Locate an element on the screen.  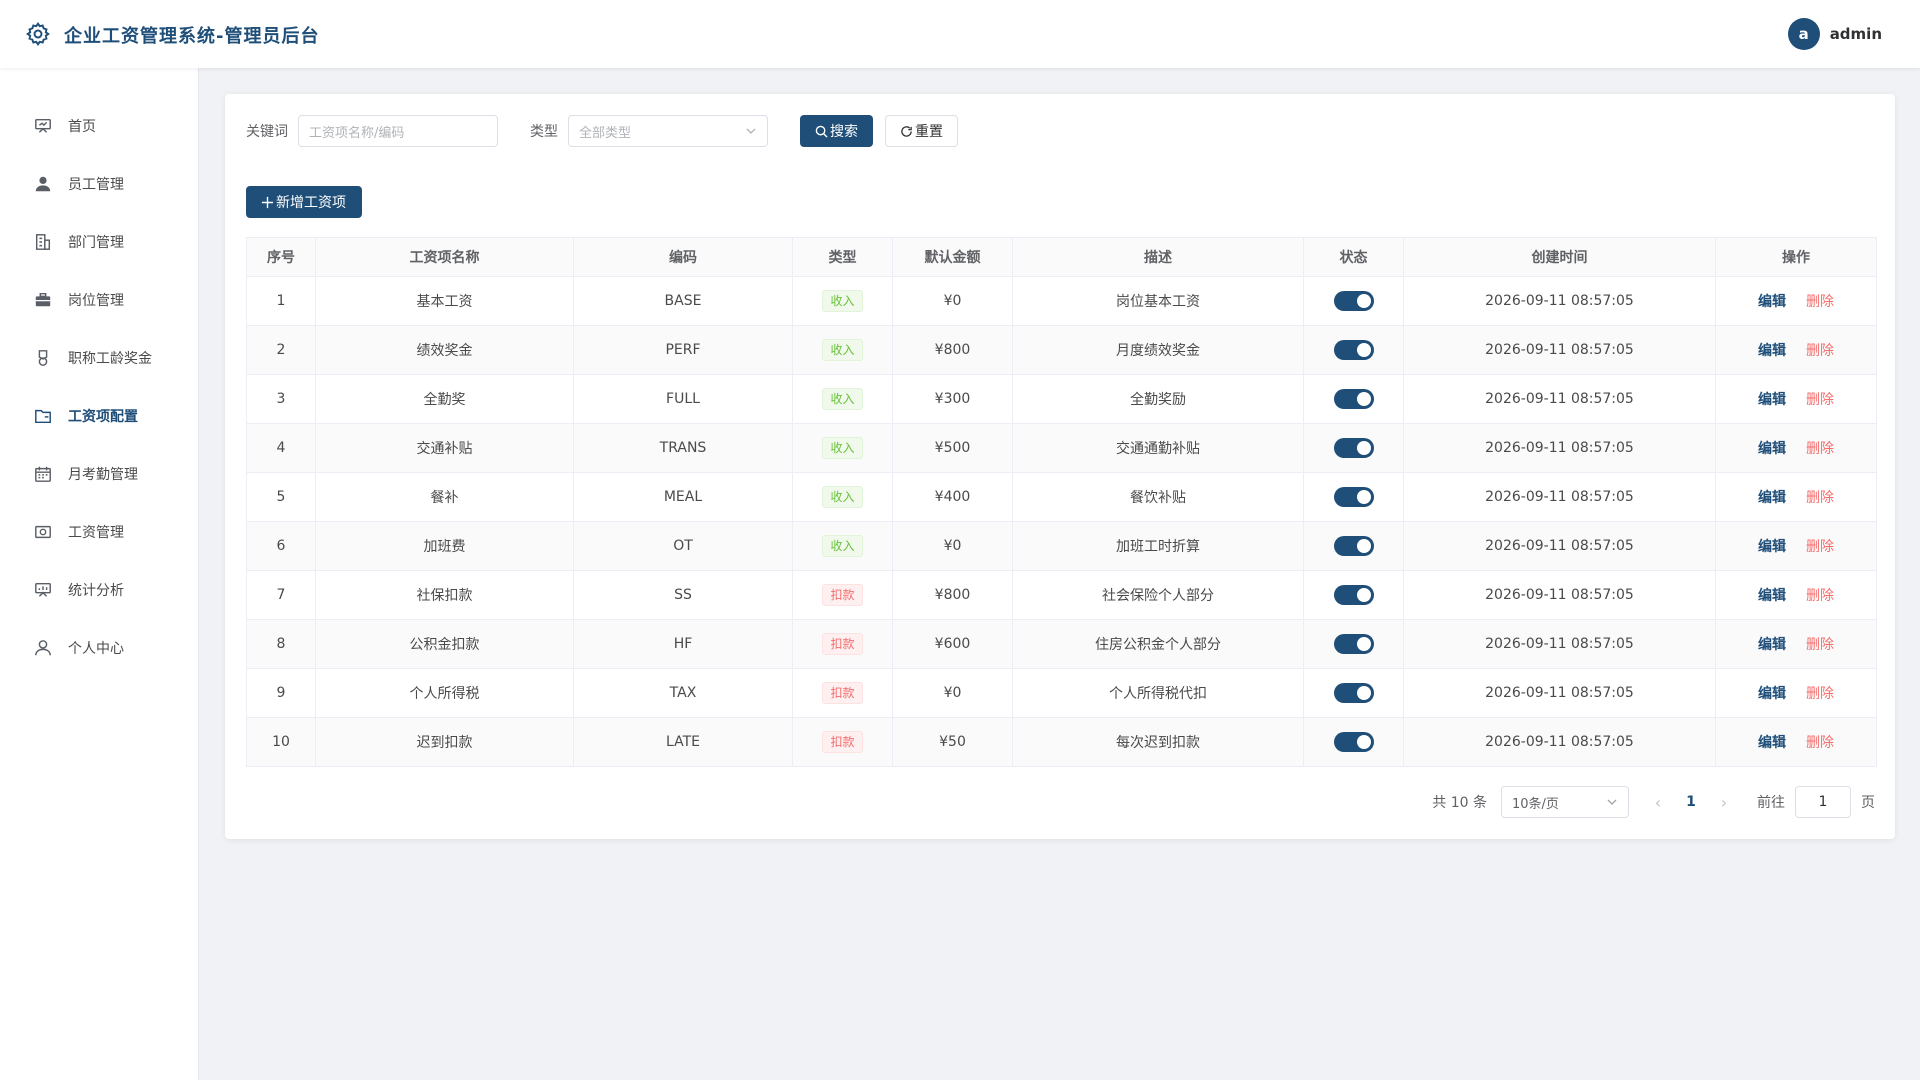
cell-name: 基本工资 is located at coordinates (444, 301).